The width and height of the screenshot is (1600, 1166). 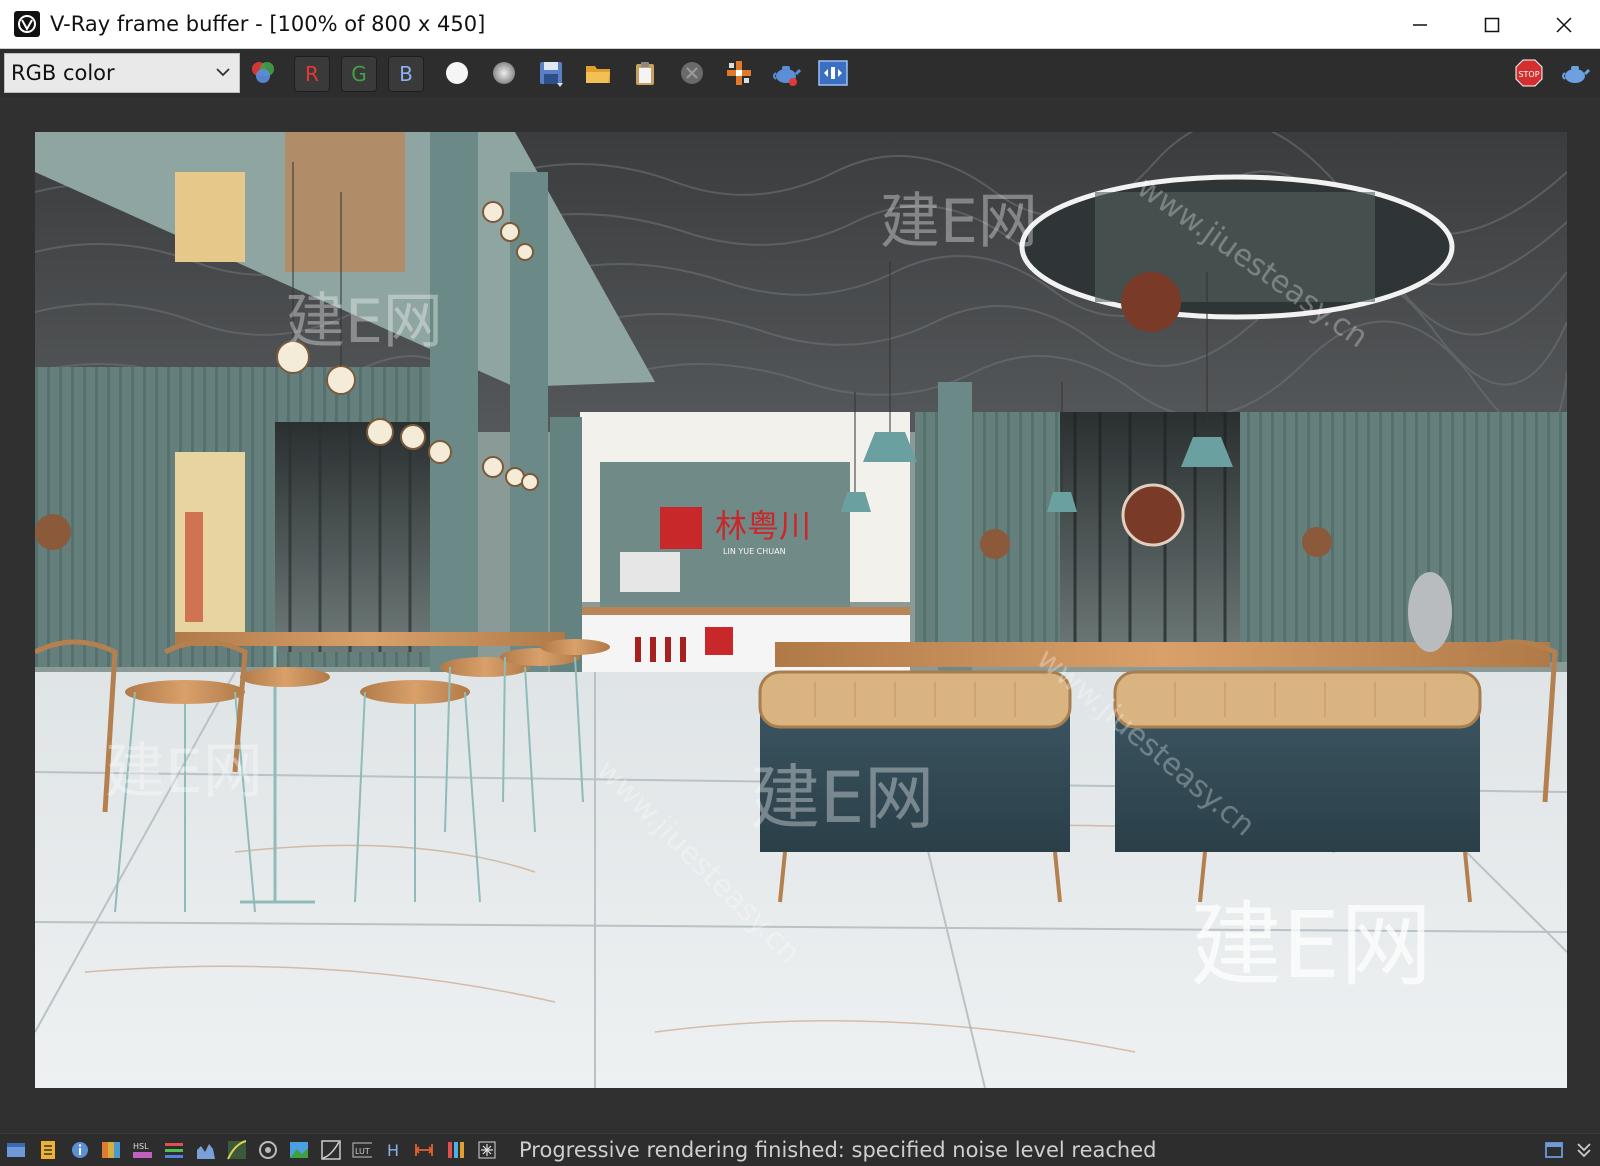 I want to click on minimize-icon, so click(x=1420, y=24).